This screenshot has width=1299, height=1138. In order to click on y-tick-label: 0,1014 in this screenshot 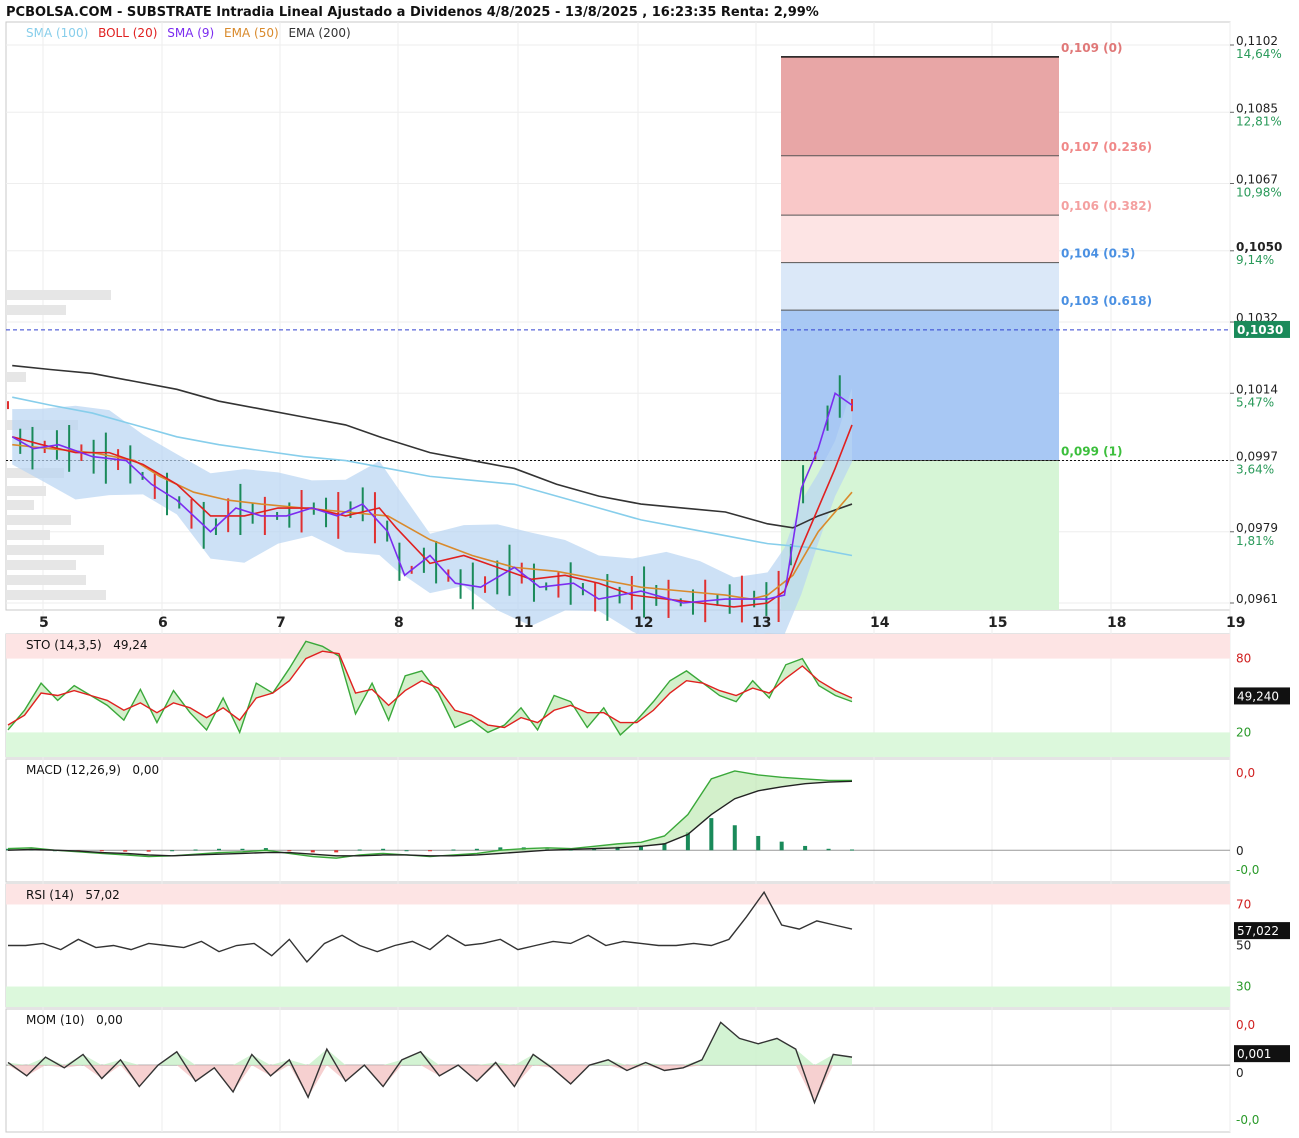, I will do `click(1257, 389)`.